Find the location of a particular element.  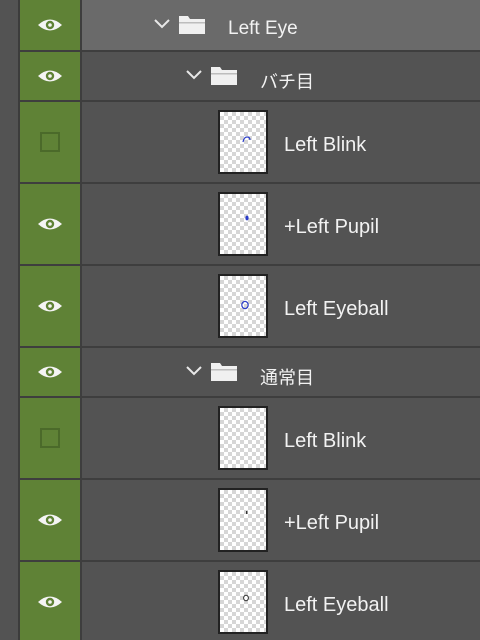

layer-name: バチ目 is located at coordinates (287, 82).